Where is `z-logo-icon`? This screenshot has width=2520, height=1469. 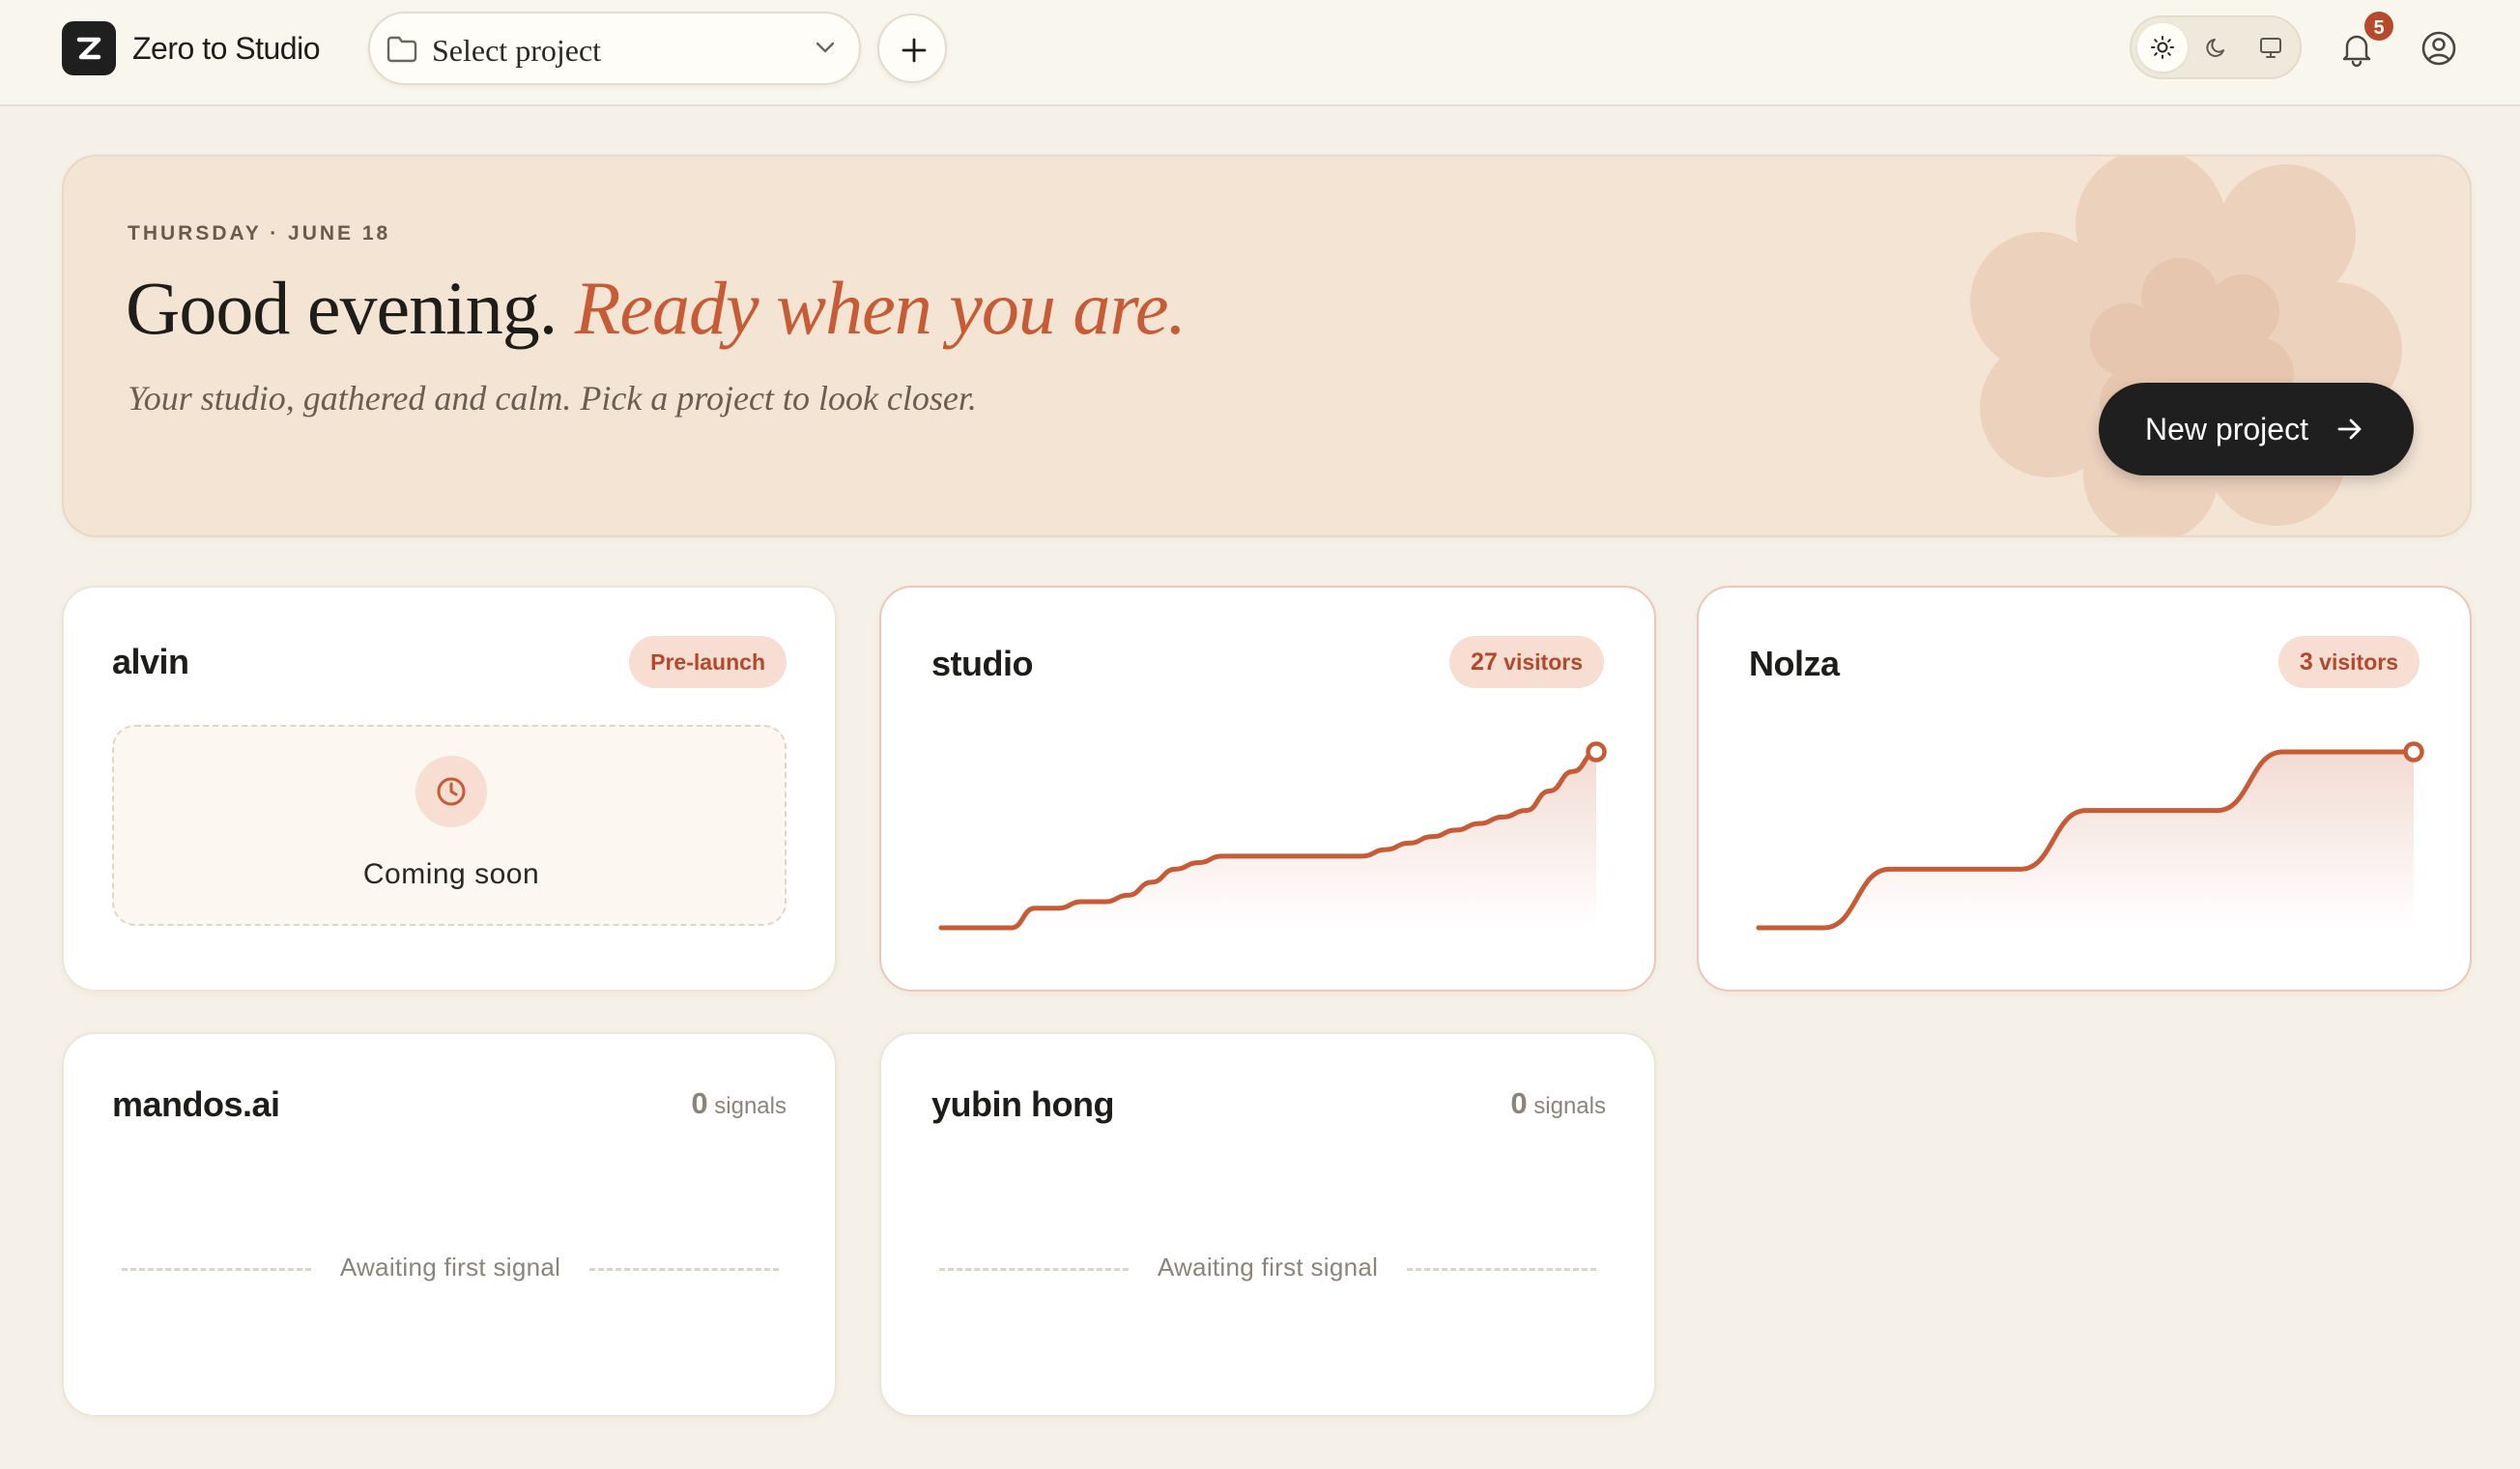 z-logo-icon is located at coordinates (88, 48).